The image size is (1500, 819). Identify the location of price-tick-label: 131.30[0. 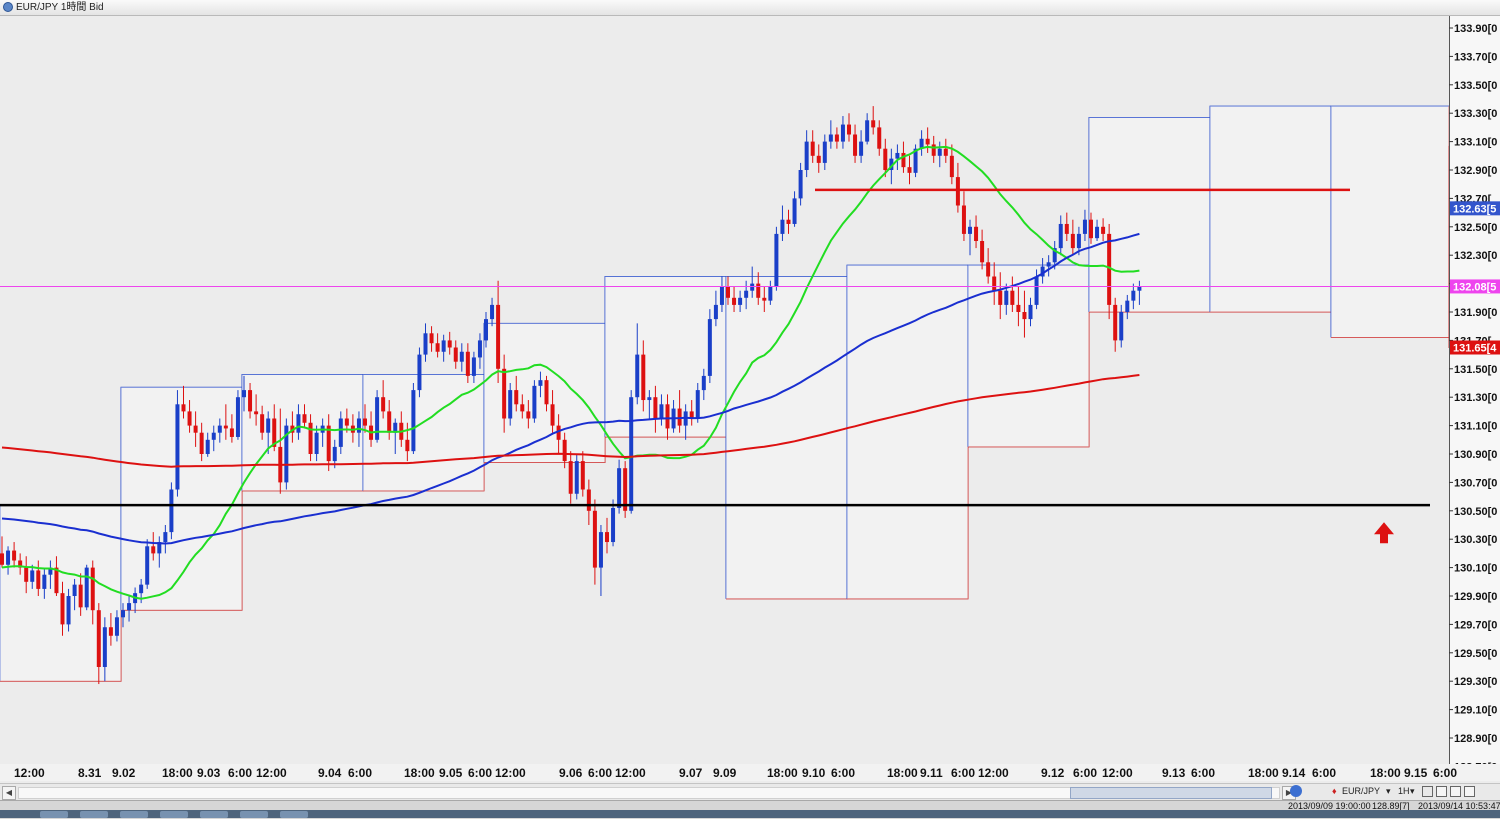
(1475, 398).